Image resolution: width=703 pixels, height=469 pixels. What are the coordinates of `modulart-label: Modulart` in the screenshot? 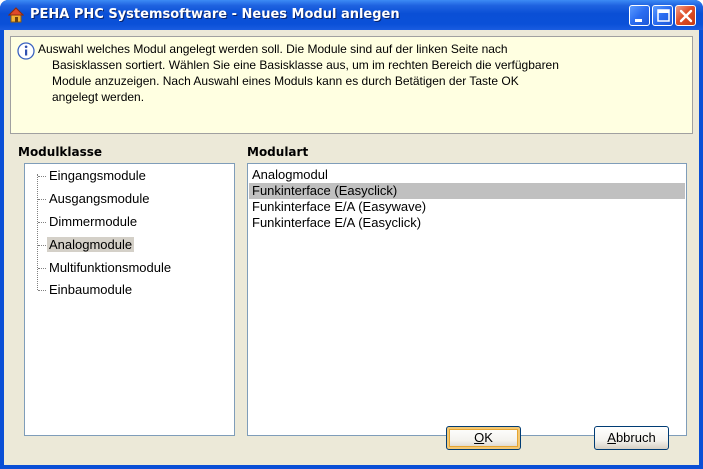 It's located at (278, 152).